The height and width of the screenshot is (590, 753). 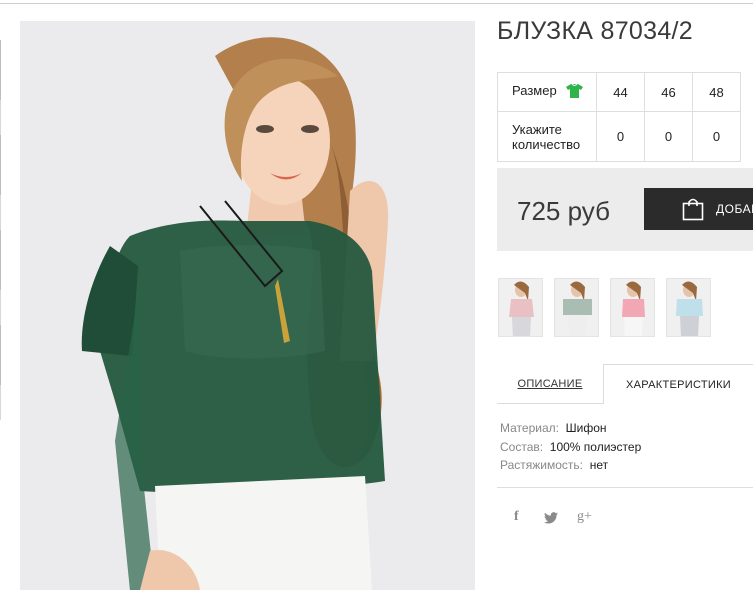 I want to click on size-table: Размер 44 46 48 Укажите количество 0 0 0, so click(x=619, y=117).